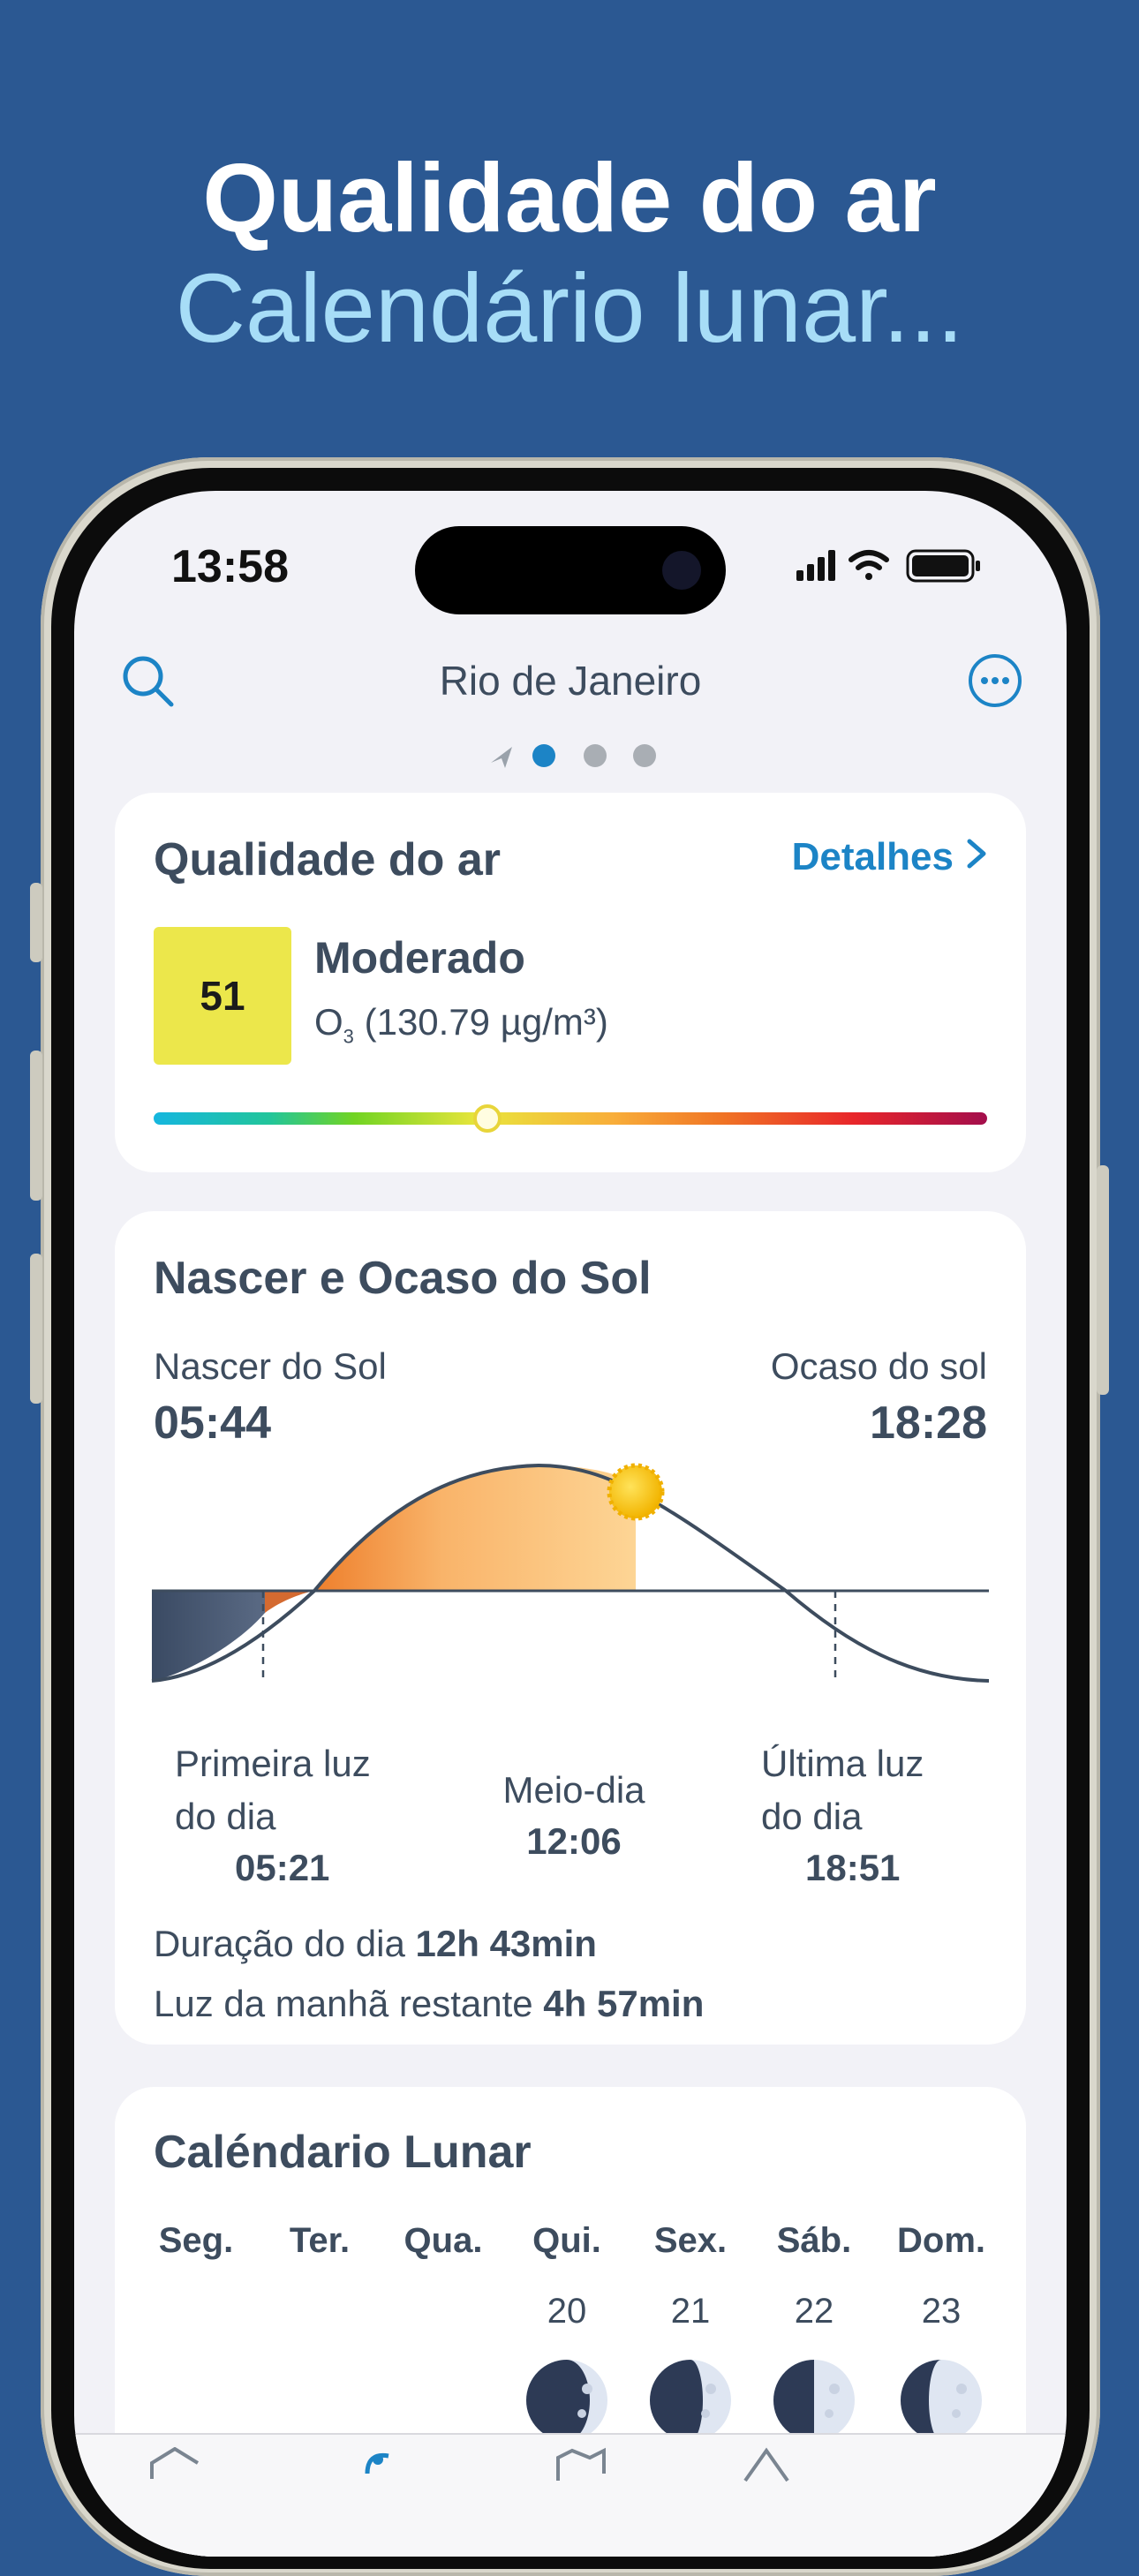 Image resolution: width=1139 pixels, height=2576 pixels. Describe the element at coordinates (289, 1602) in the screenshot. I see `twilight-area` at that location.